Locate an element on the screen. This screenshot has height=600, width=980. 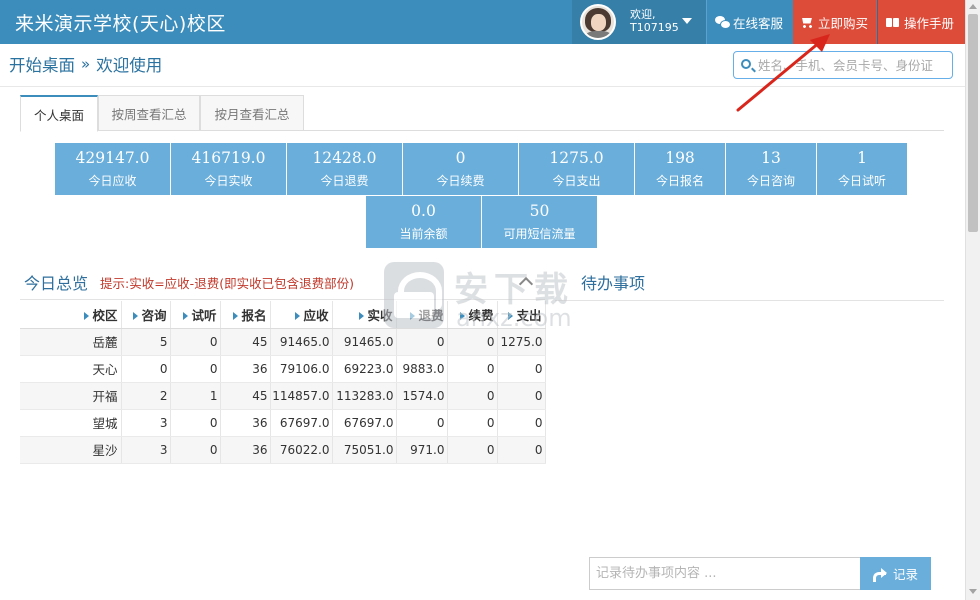
online-service-label: 在线客服 is located at coordinates (758, 23).